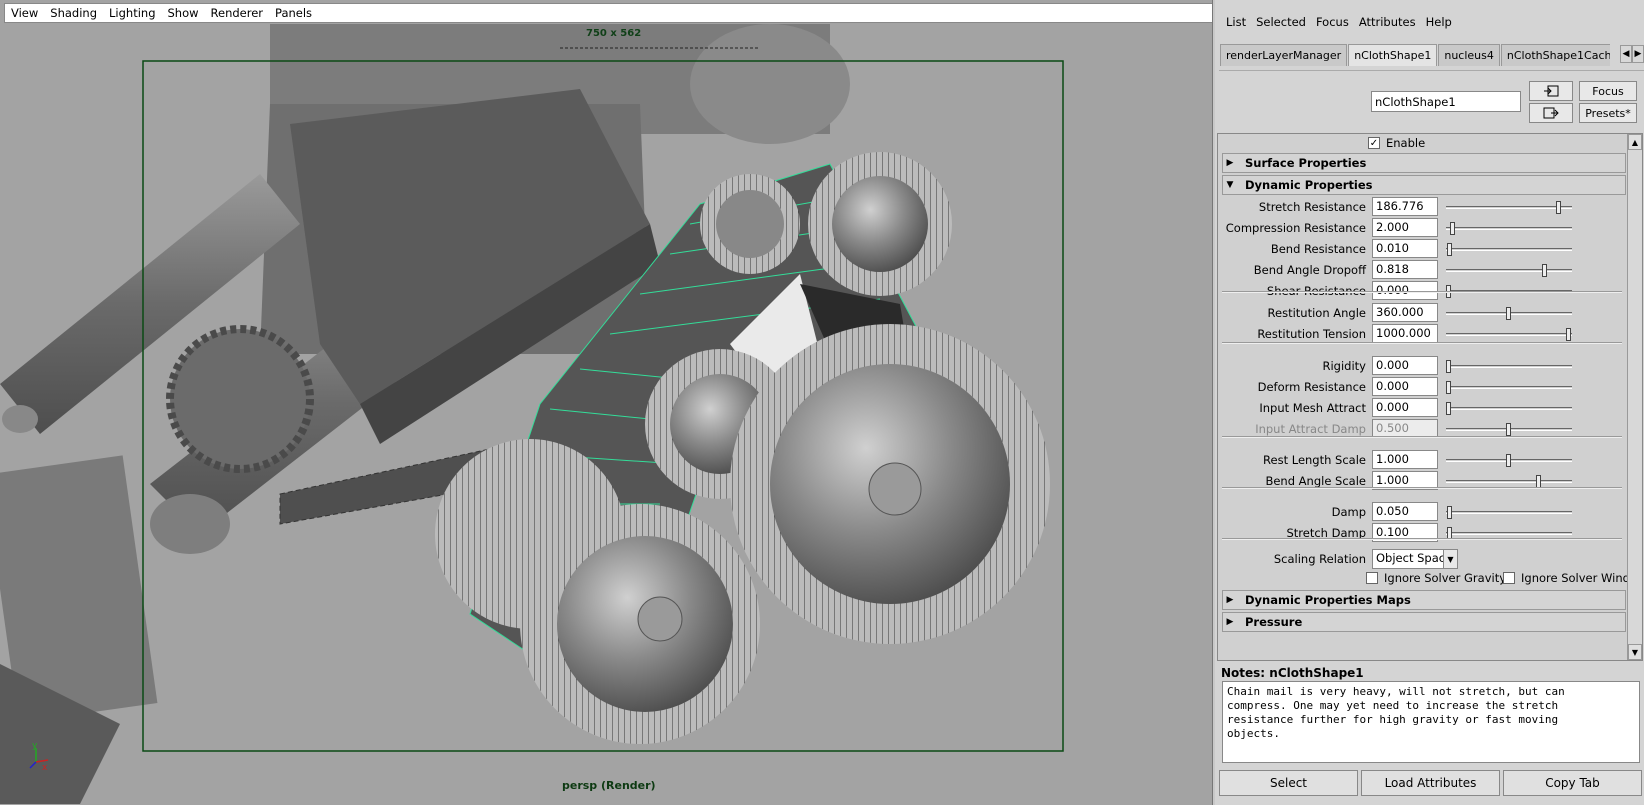 This screenshot has height=805, width=1644. What do you see at coordinates (1316, 673) in the screenshot?
I see `notes-node-name: nClothShape1` at bounding box center [1316, 673].